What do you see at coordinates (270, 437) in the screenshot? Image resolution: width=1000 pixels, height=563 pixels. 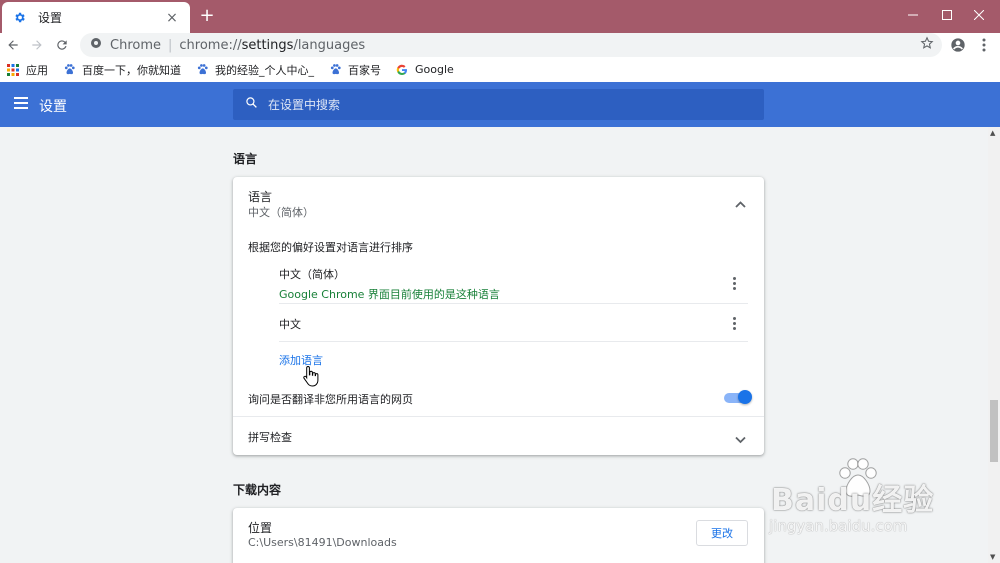 I see `spell-check-label: 拼写检查` at bounding box center [270, 437].